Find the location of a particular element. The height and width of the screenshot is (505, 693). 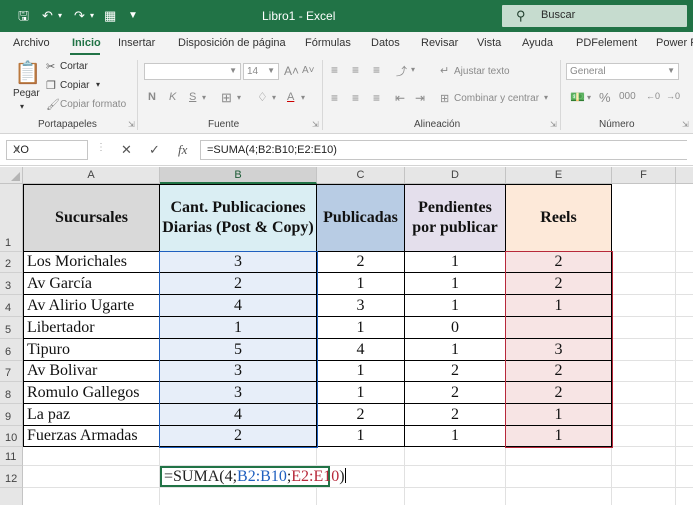

decrease-indent-icon: ⇤ is located at coordinates (400, 98).